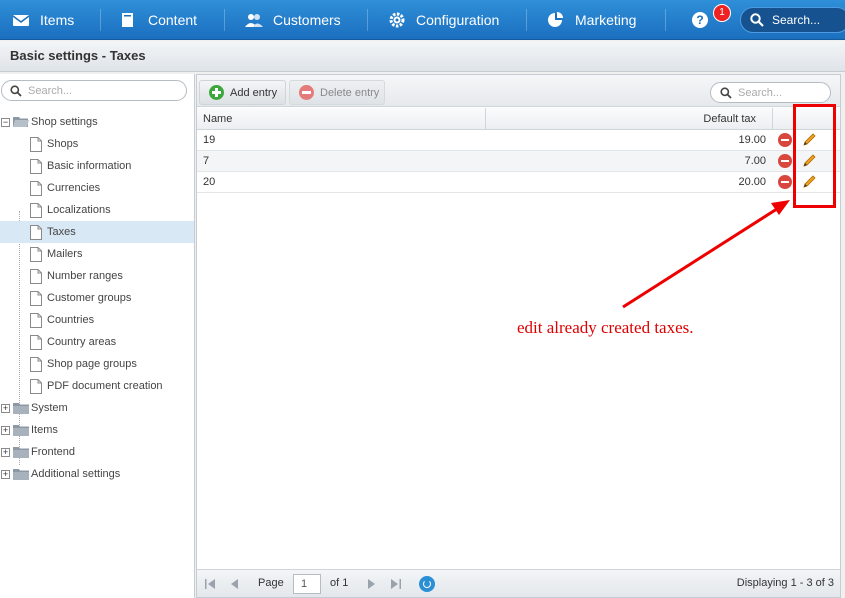 This screenshot has width=845, height=598. What do you see at coordinates (605, 327) in the screenshot?
I see `annotation-text: edit already created taxes.` at bounding box center [605, 327].